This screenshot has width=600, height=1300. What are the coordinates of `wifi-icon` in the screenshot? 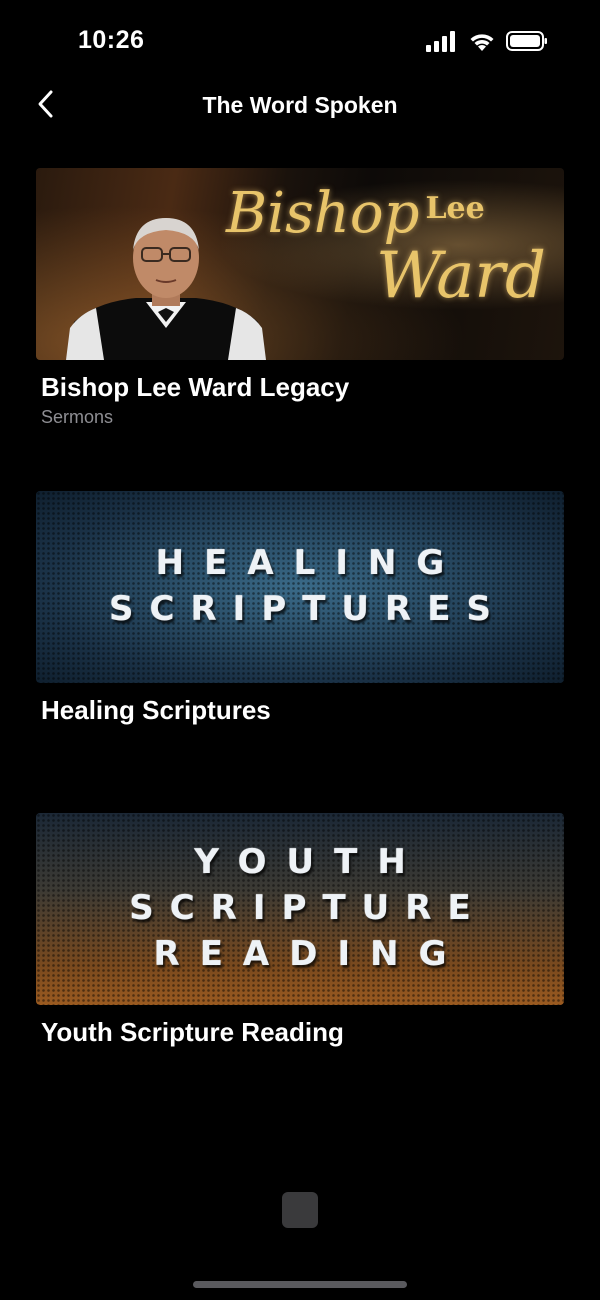 It's located at (482, 43).